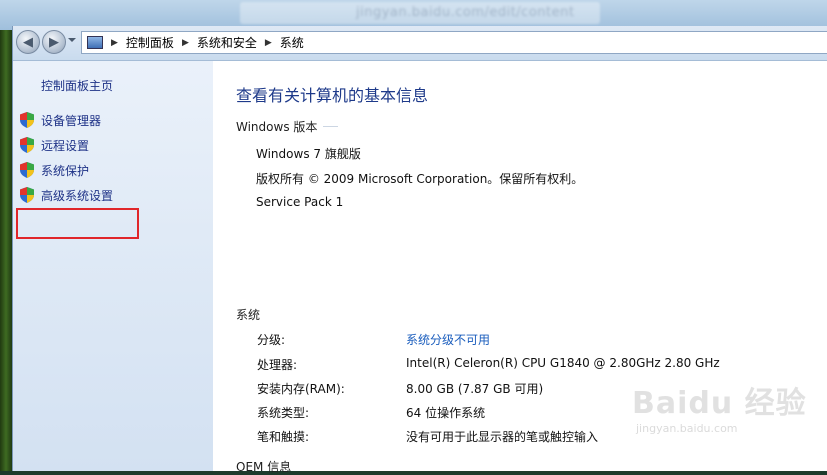  What do you see at coordinates (331, 126) in the screenshot?
I see `section-divider` at bounding box center [331, 126].